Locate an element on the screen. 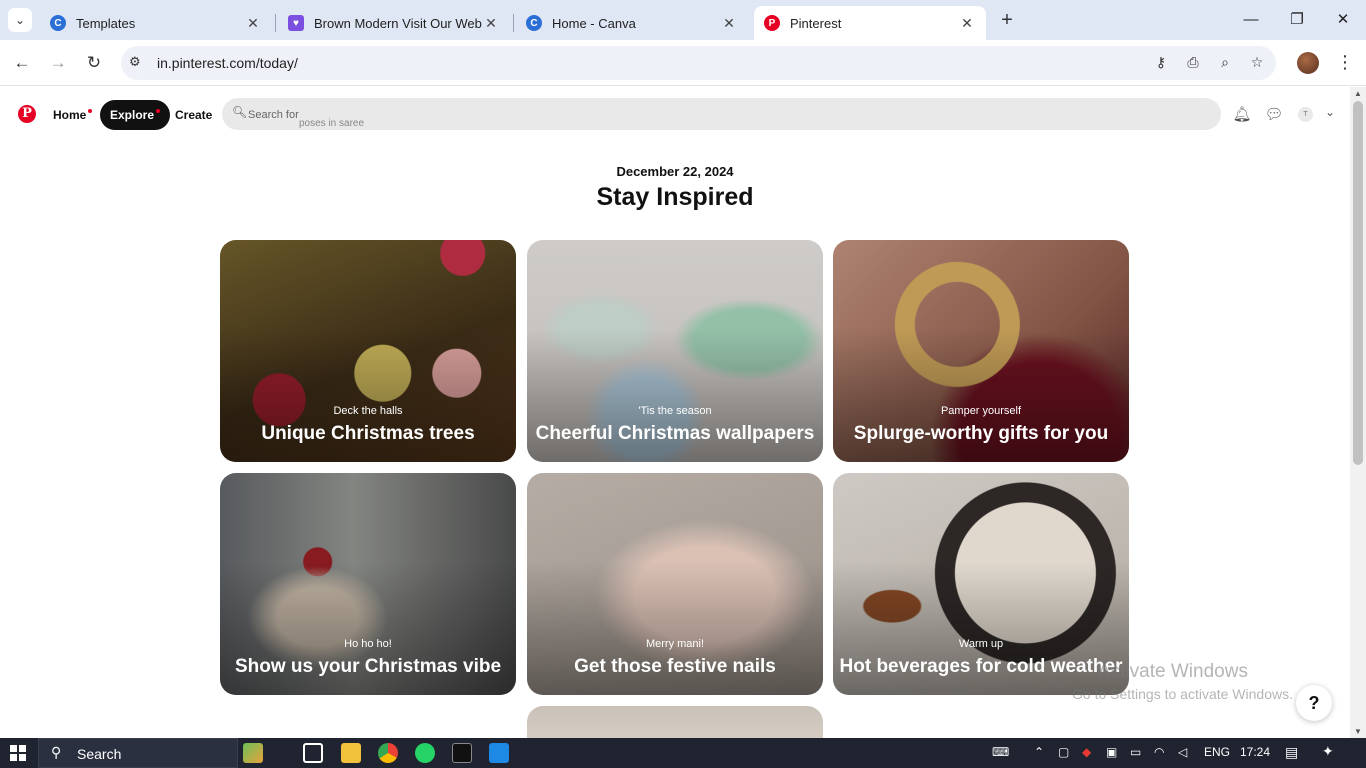 The height and width of the screenshot is (768, 1366). chevron-down-icon: ⌄ is located at coordinates (20, 20).